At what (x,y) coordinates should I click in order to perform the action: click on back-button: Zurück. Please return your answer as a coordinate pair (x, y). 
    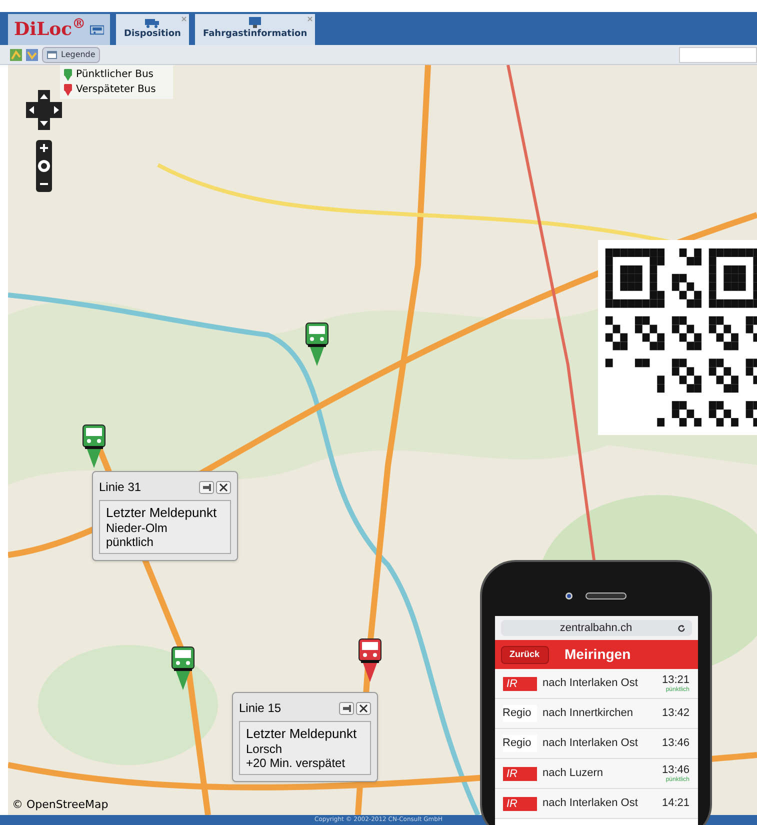
    Looking at the image, I should click on (524, 655).